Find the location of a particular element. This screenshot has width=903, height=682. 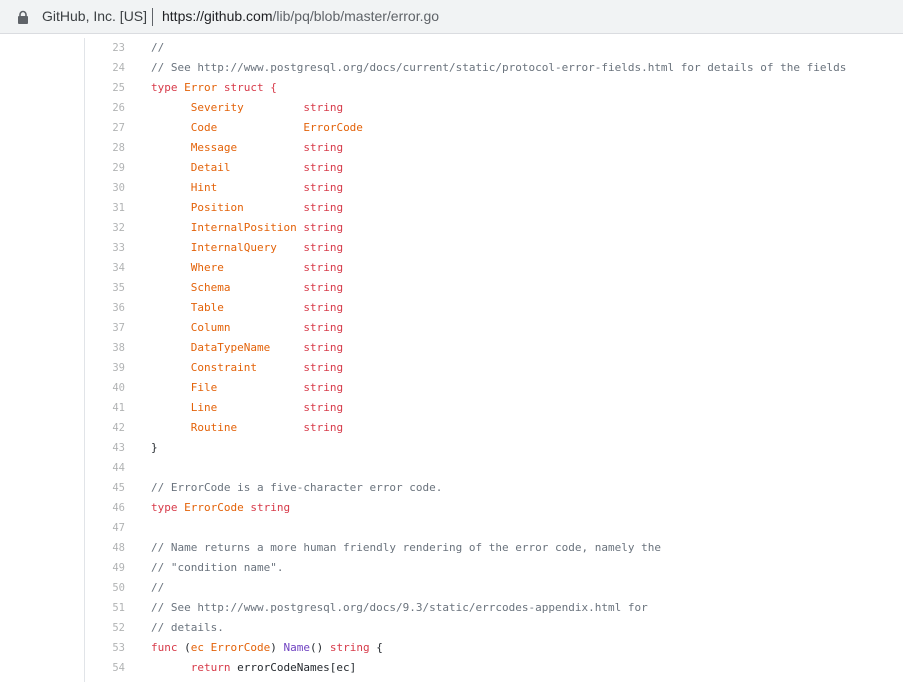

line-number: 51 is located at coordinates (105, 608).